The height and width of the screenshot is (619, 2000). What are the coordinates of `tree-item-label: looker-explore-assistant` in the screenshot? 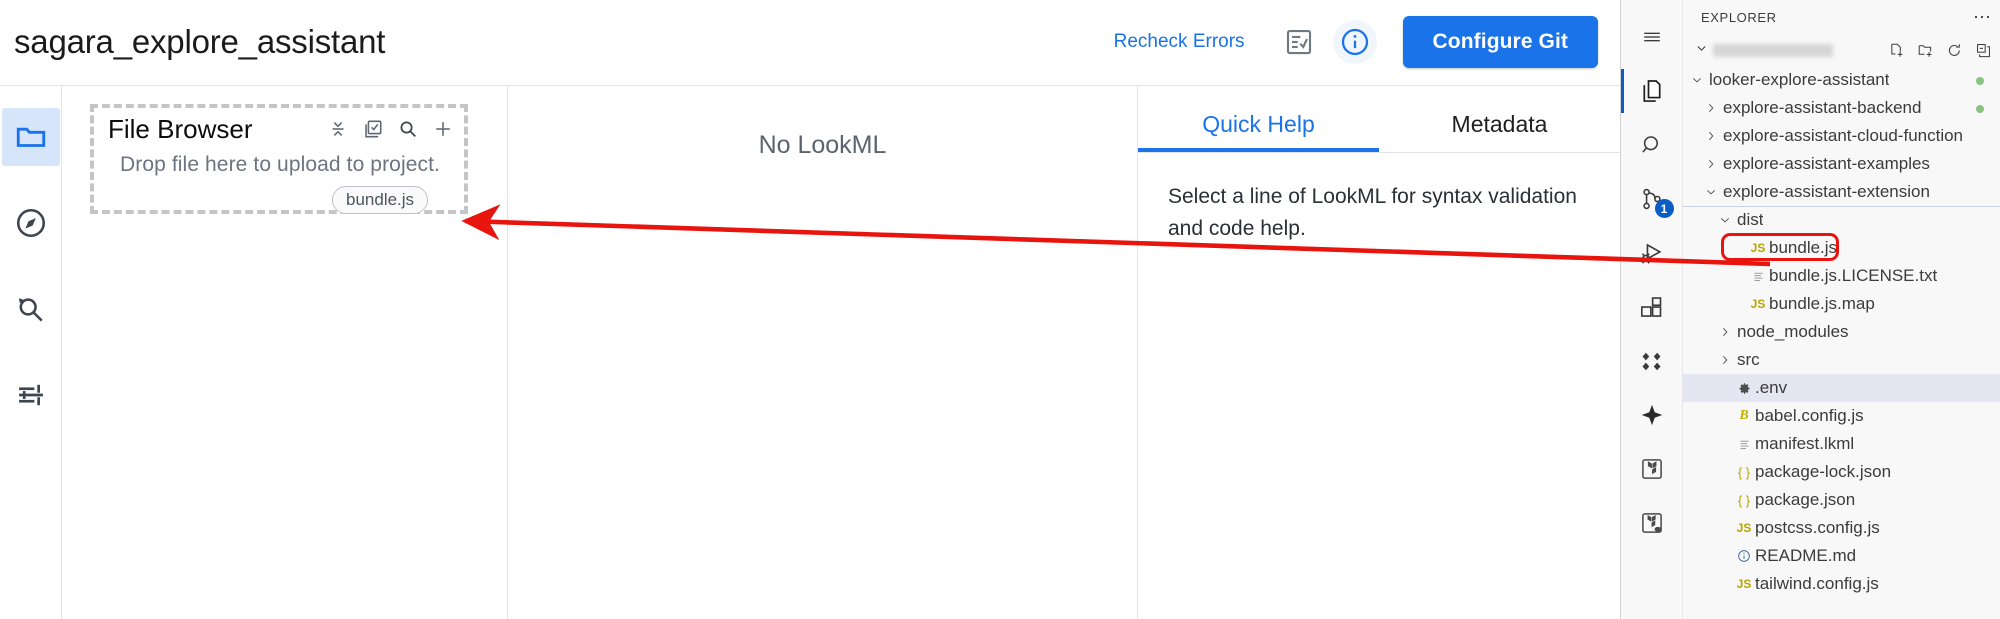 It's located at (1799, 79).